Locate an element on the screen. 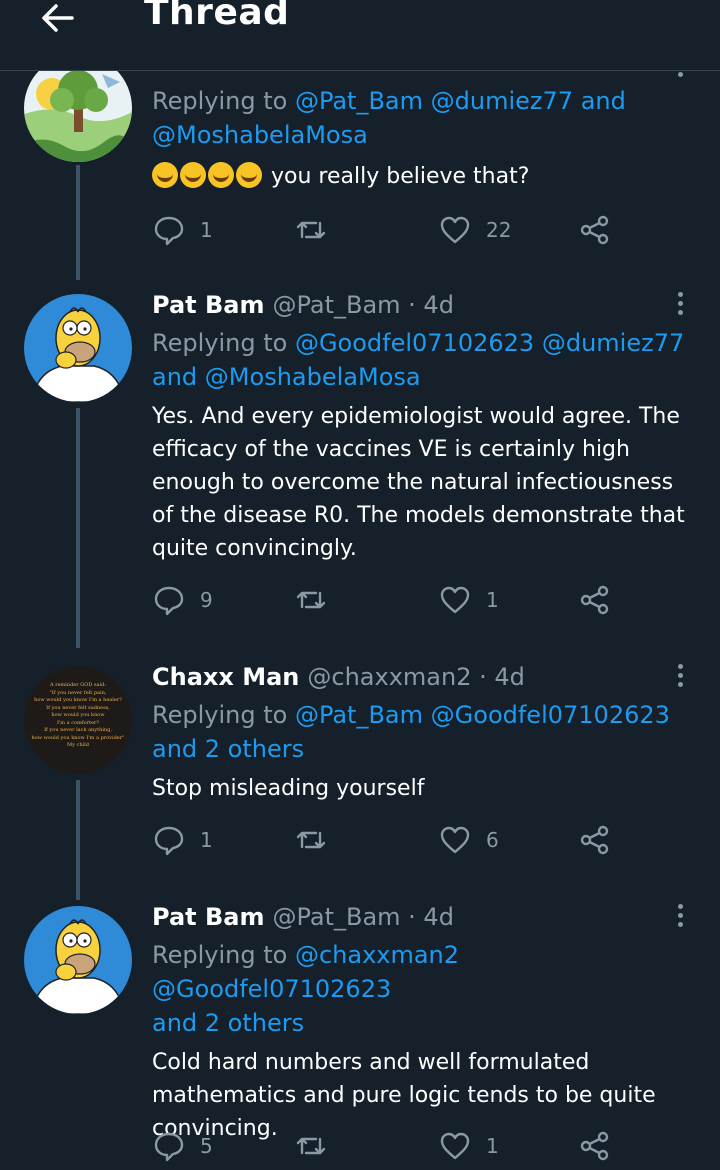 The height and width of the screenshot is (1170, 720). display-name: Chaxx Man is located at coordinates (225, 677).